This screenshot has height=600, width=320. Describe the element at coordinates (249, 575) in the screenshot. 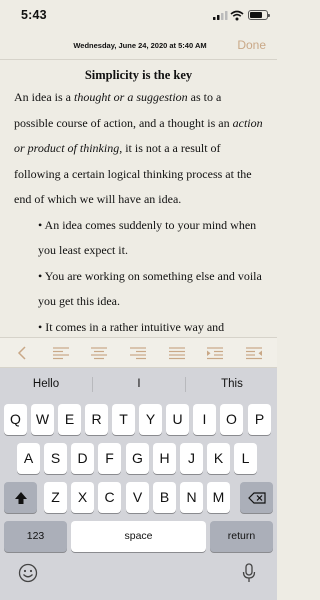

I see `microphone-icon` at that location.